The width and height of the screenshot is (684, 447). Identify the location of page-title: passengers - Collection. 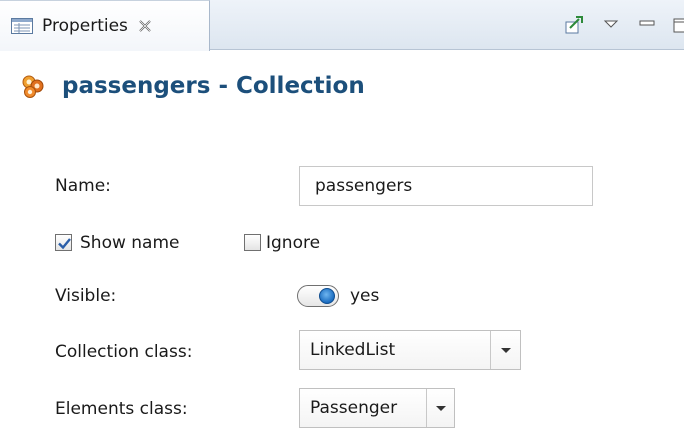
(213, 85).